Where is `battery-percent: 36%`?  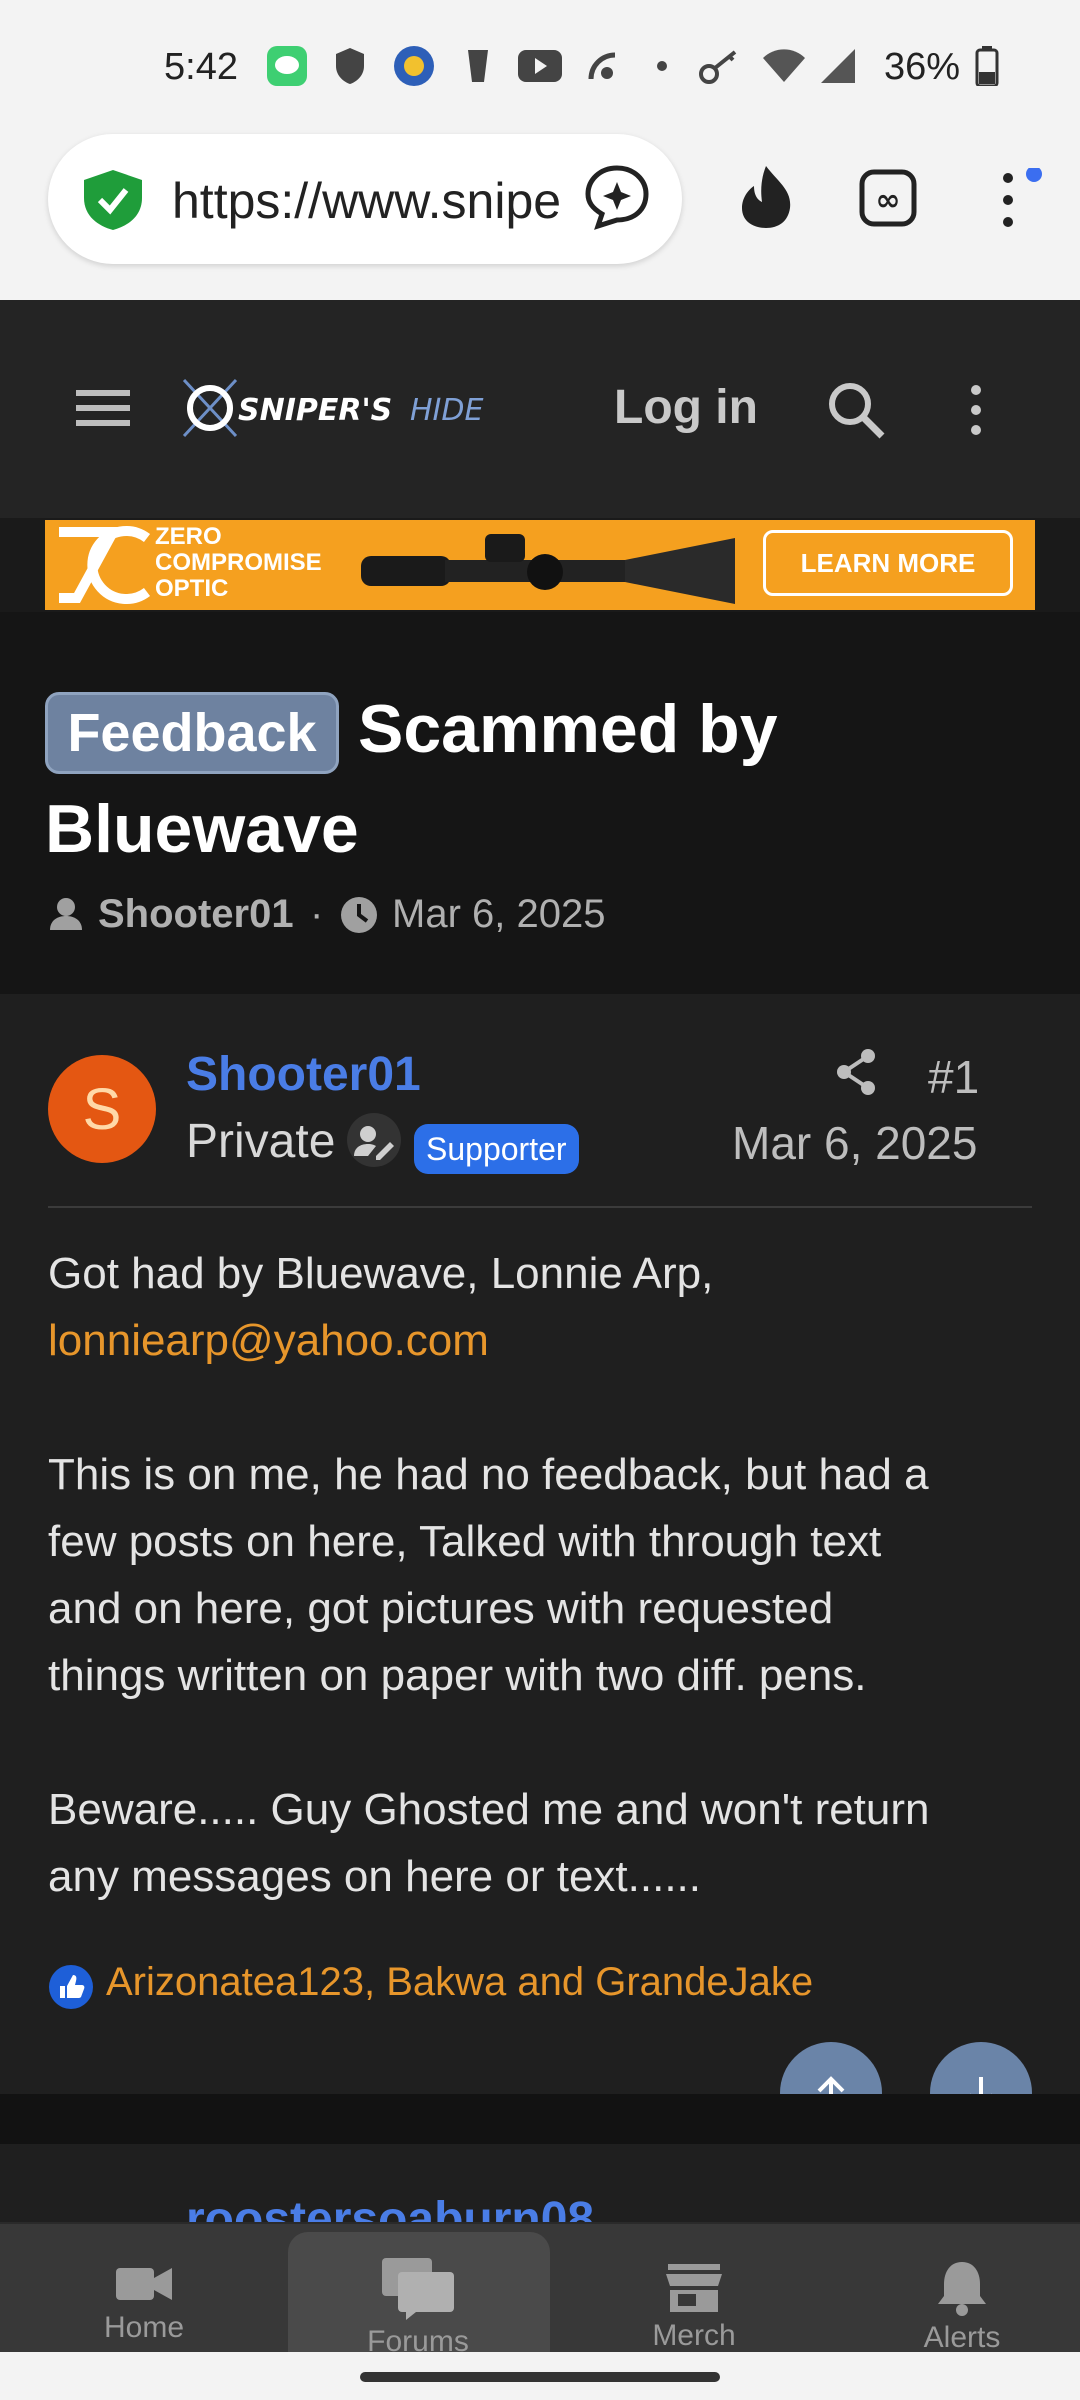 battery-percent: 36% is located at coordinates (922, 67).